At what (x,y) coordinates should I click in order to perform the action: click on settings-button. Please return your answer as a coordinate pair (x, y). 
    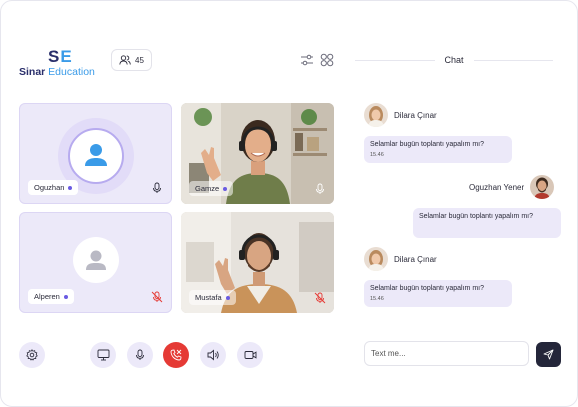
    Looking at the image, I should click on (32, 355).